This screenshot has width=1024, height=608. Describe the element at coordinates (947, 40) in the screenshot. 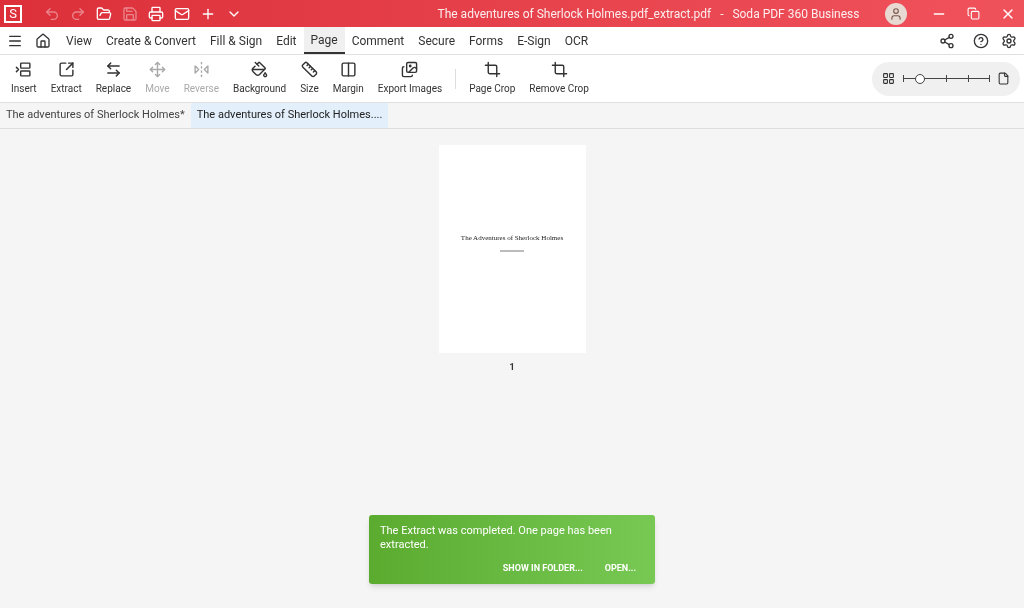

I see `share-icon` at that location.